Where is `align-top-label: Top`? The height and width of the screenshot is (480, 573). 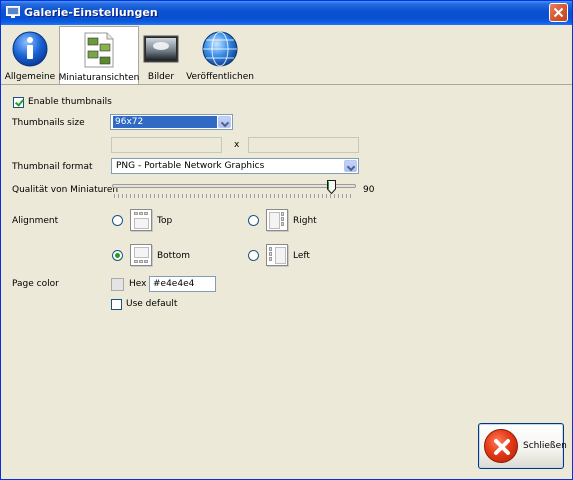 align-top-label: Top is located at coordinates (165, 221).